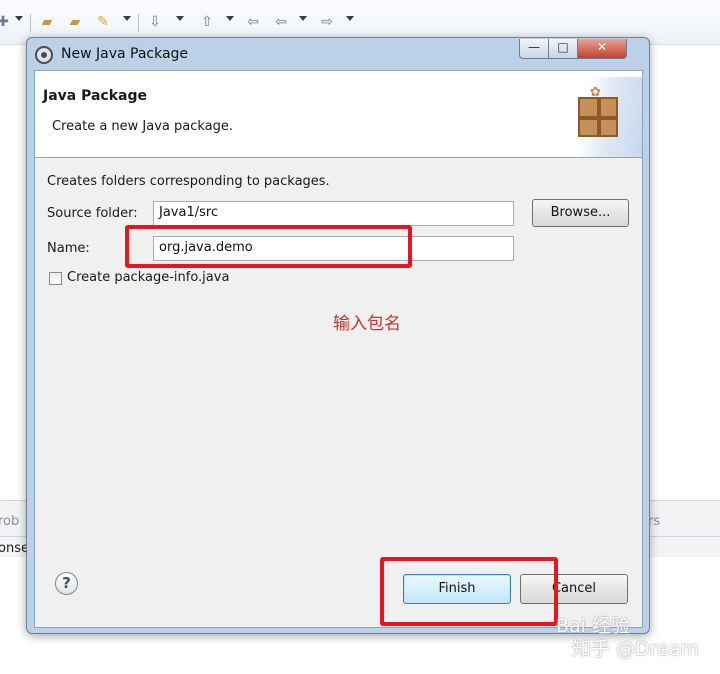 This screenshot has width=720, height=674. What do you see at coordinates (350, 18) in the screenshot?
I see `forward-dropdown-icon` at bounding box center [350, 18].